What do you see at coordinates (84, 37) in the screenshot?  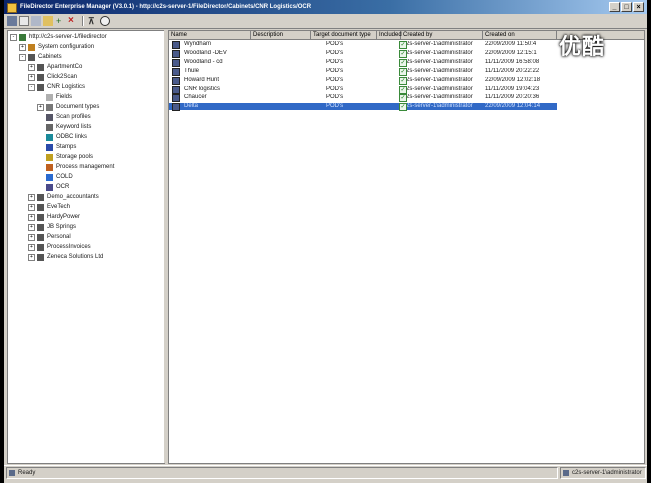 I see `tree-node-root: - http://c2s-server-1/filedirector` at bounding box center [84, 37].